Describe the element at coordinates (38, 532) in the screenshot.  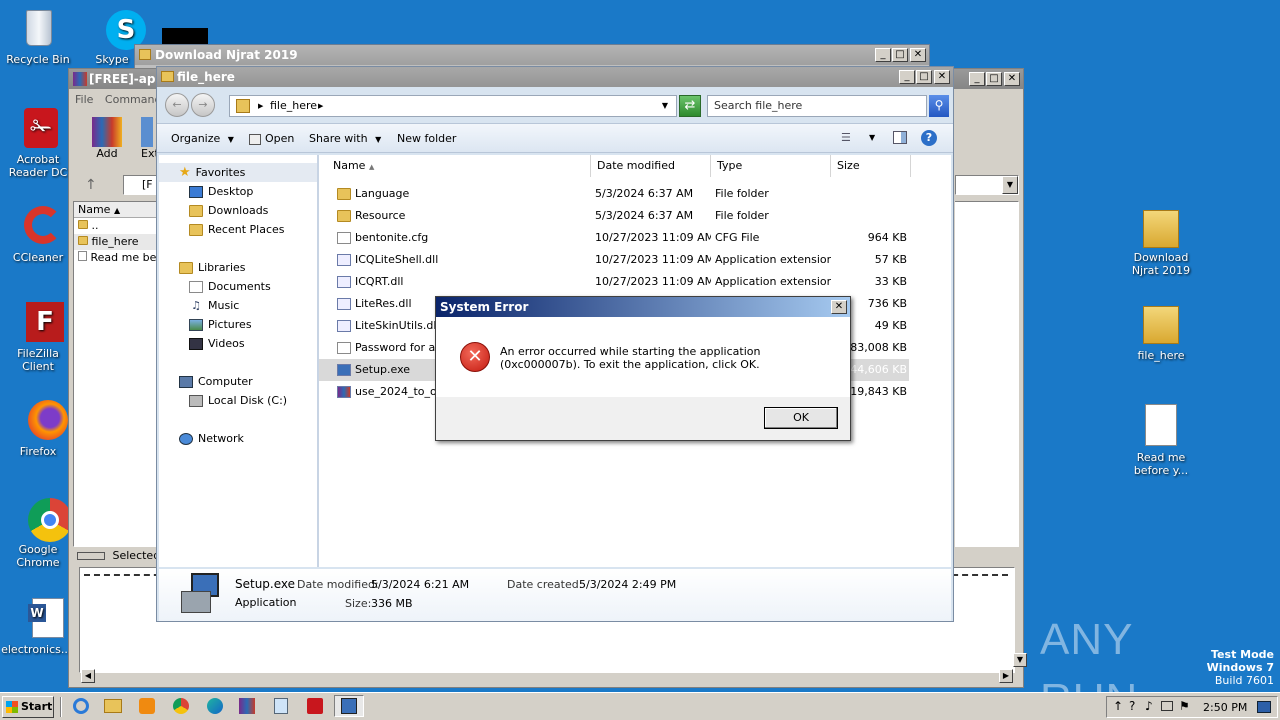
I see `desktop-icon-chrome: Google Chrome` at that location.